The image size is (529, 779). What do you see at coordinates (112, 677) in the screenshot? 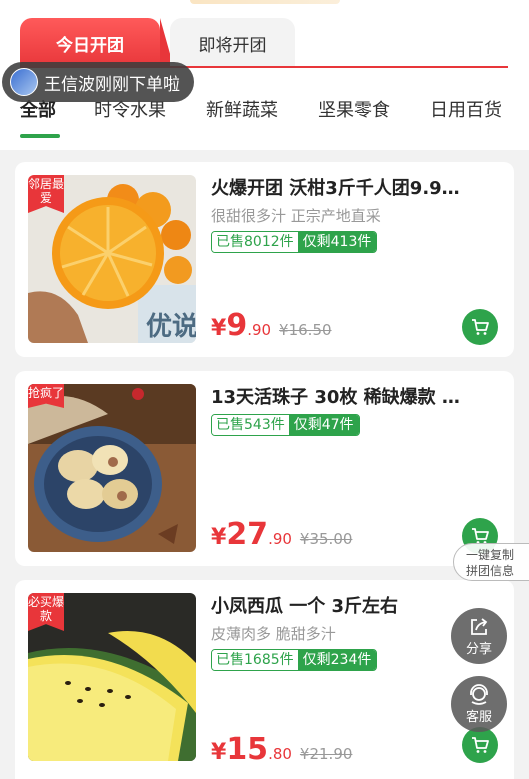
I see `product-image-watermelon: 必买爆款` at bounding box center [112, 677].